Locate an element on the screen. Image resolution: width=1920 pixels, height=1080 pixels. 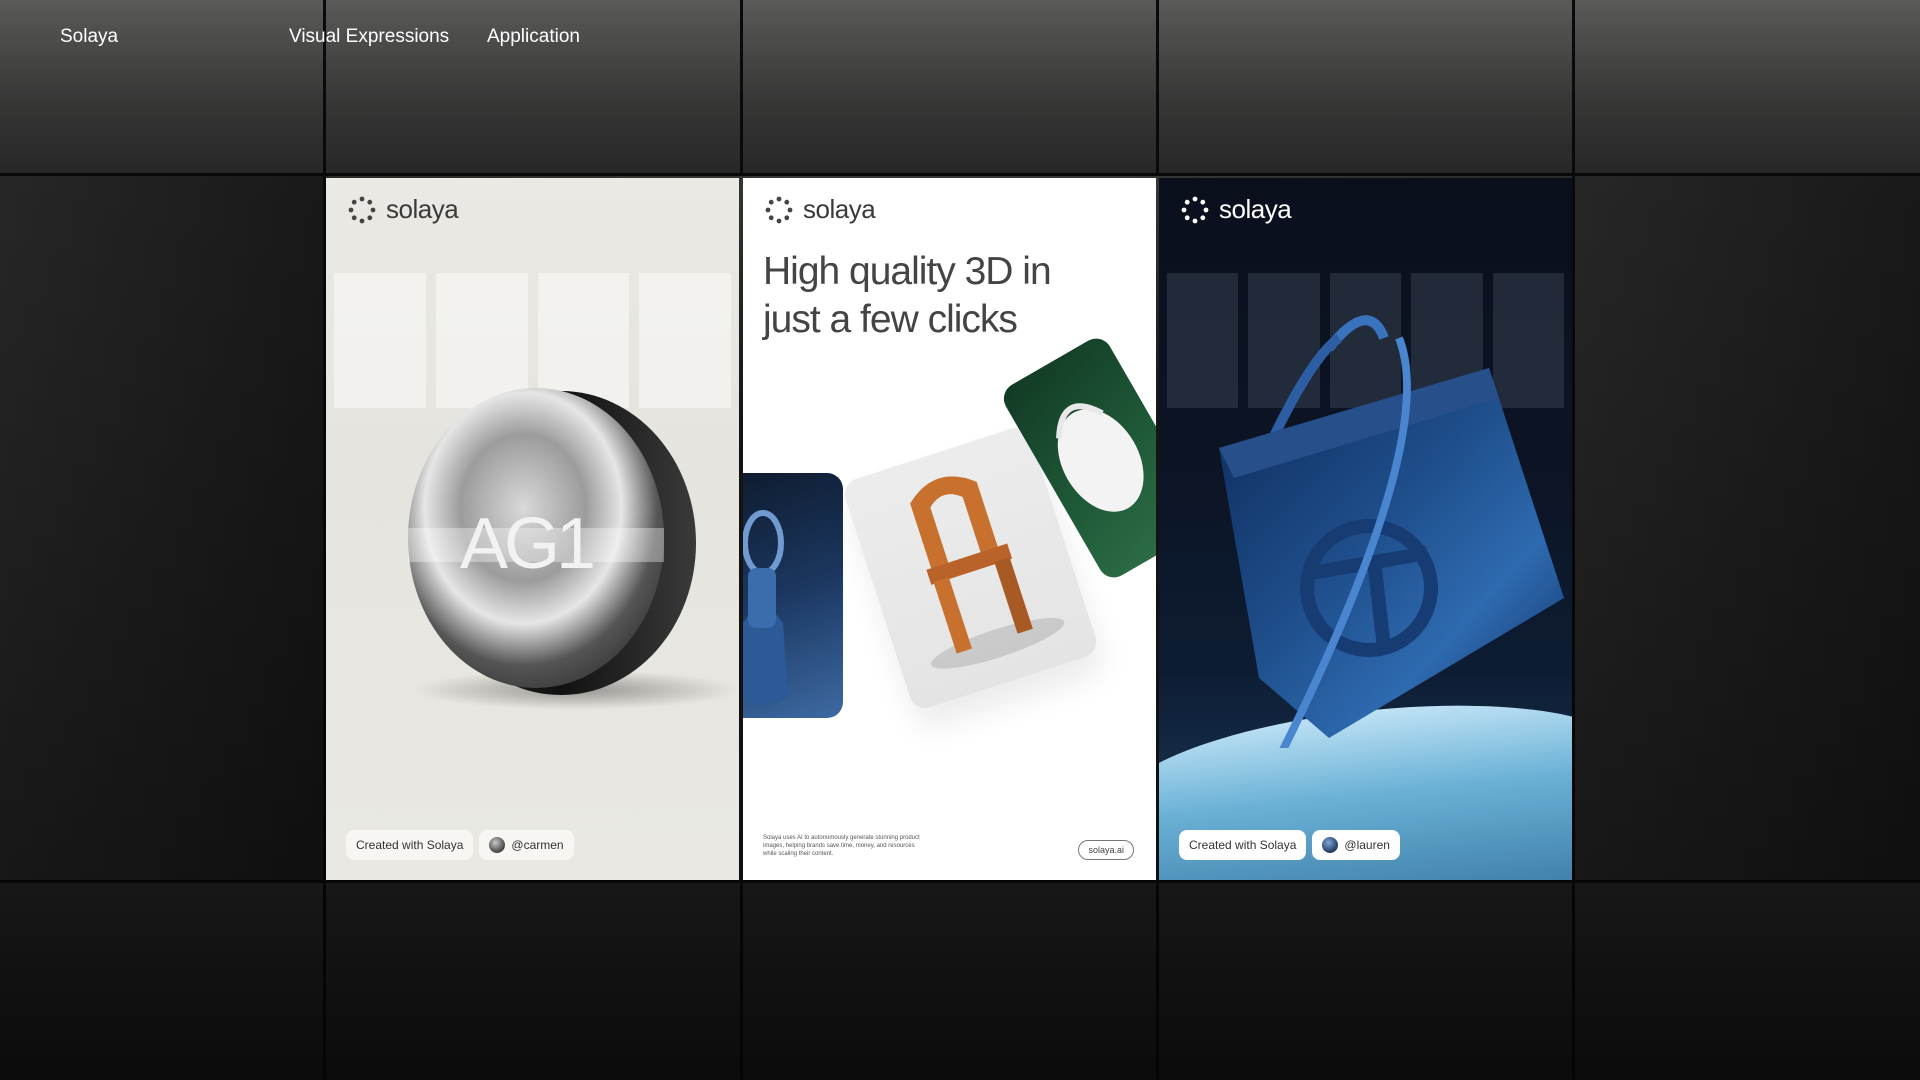
showcase-card-bag: solaya Created with Solaya @lauren is located at coordinates (1365, 529).